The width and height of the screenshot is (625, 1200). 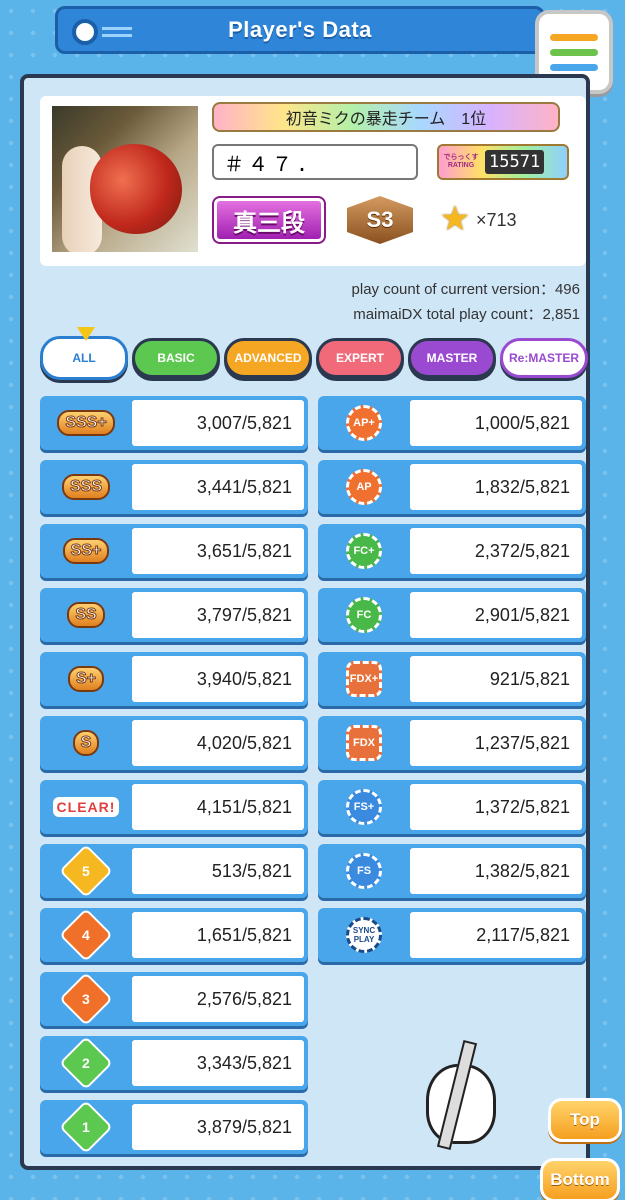 What do you see at coordinates (466, 314) in the screenshot?
I see `total-play-count: maimaiDX total play count：2,851` at bounding box center [466, 314].